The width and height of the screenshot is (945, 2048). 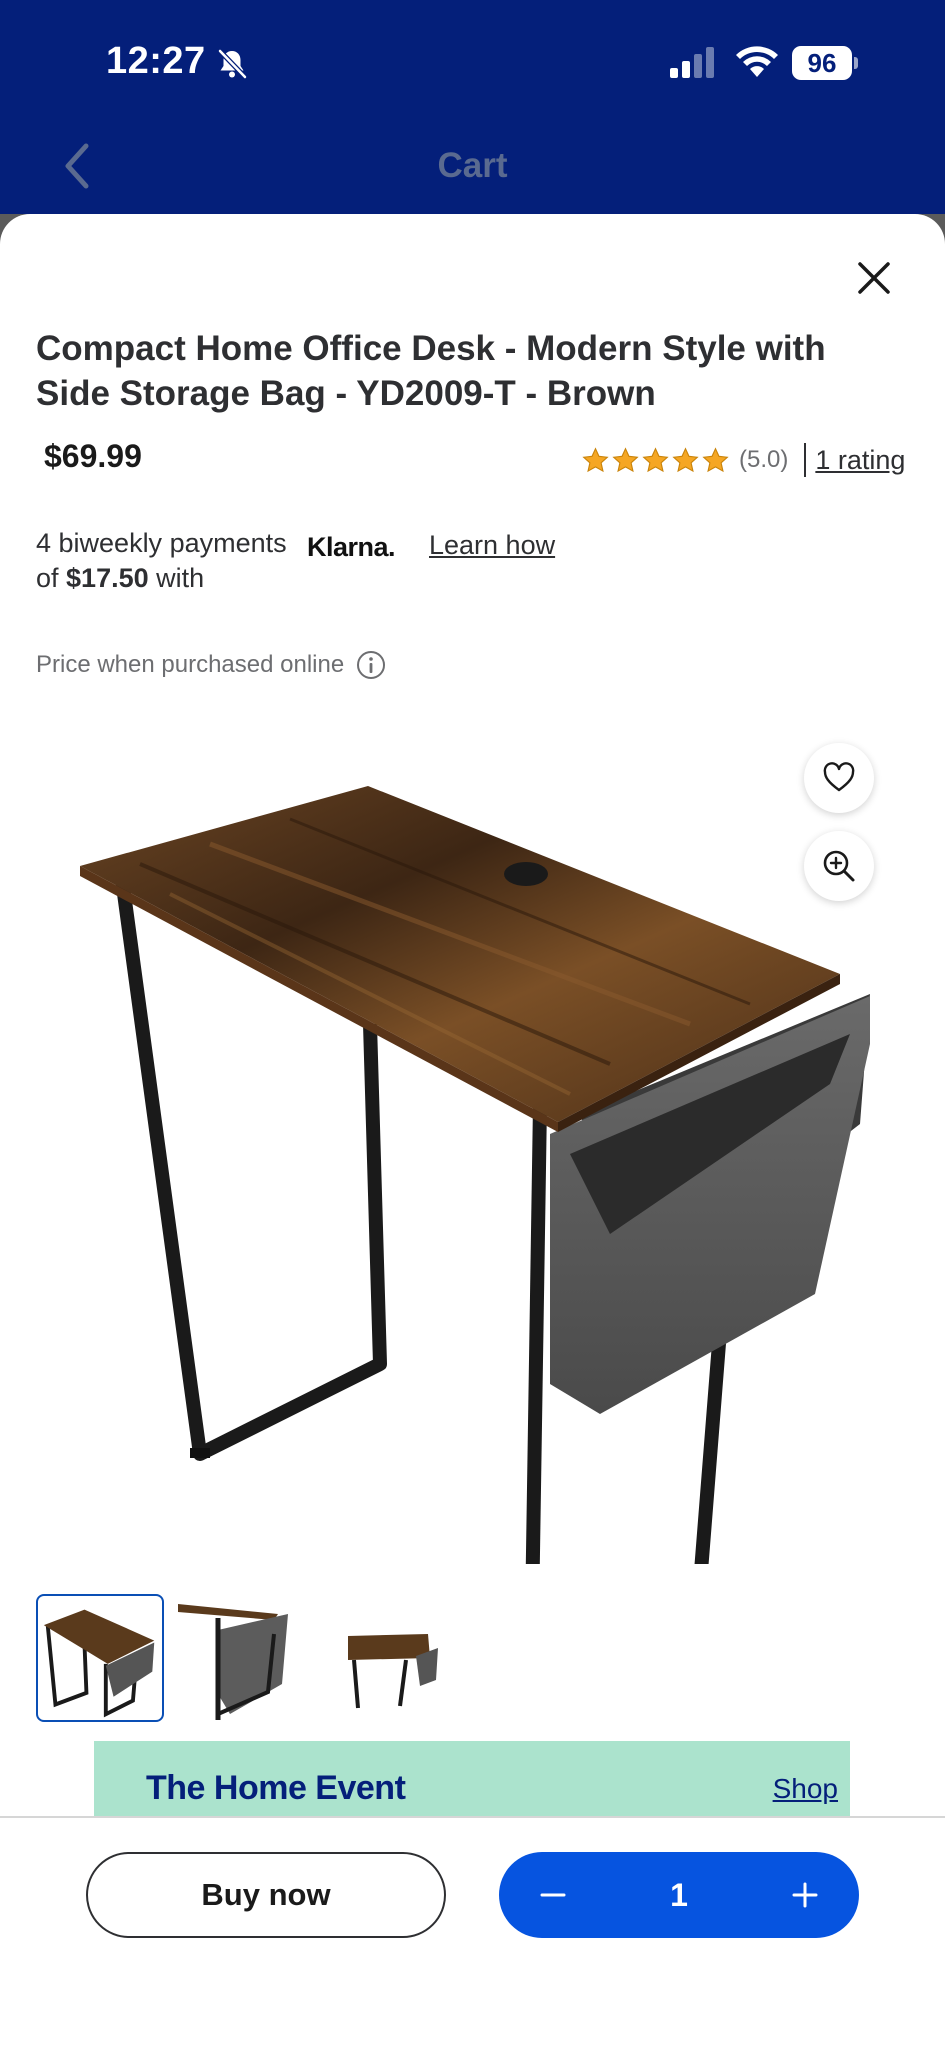 I want to click on bell-off-icon, so click(x=232, y=64).